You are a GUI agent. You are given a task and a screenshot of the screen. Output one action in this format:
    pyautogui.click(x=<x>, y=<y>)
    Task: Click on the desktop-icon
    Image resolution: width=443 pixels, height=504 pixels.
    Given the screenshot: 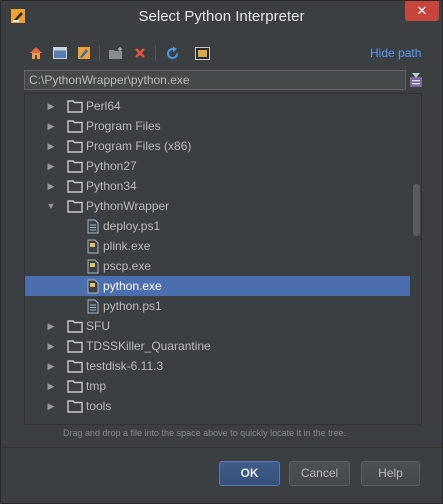 What is the action you would take?
    pyautogui.click(x=60, y=53)
    